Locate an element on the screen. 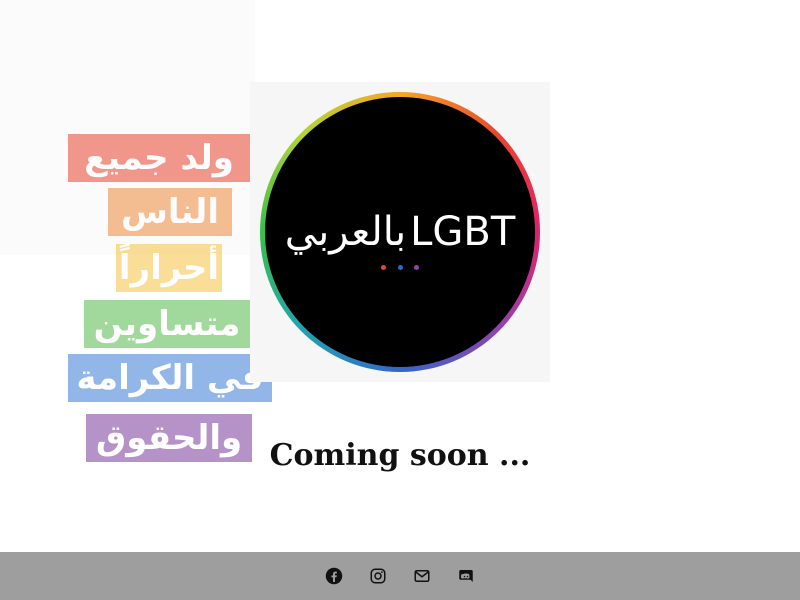 Image resolution: width=800 pixels, height=600 pixels. instagram-icon is located at coordinates (378, 576).